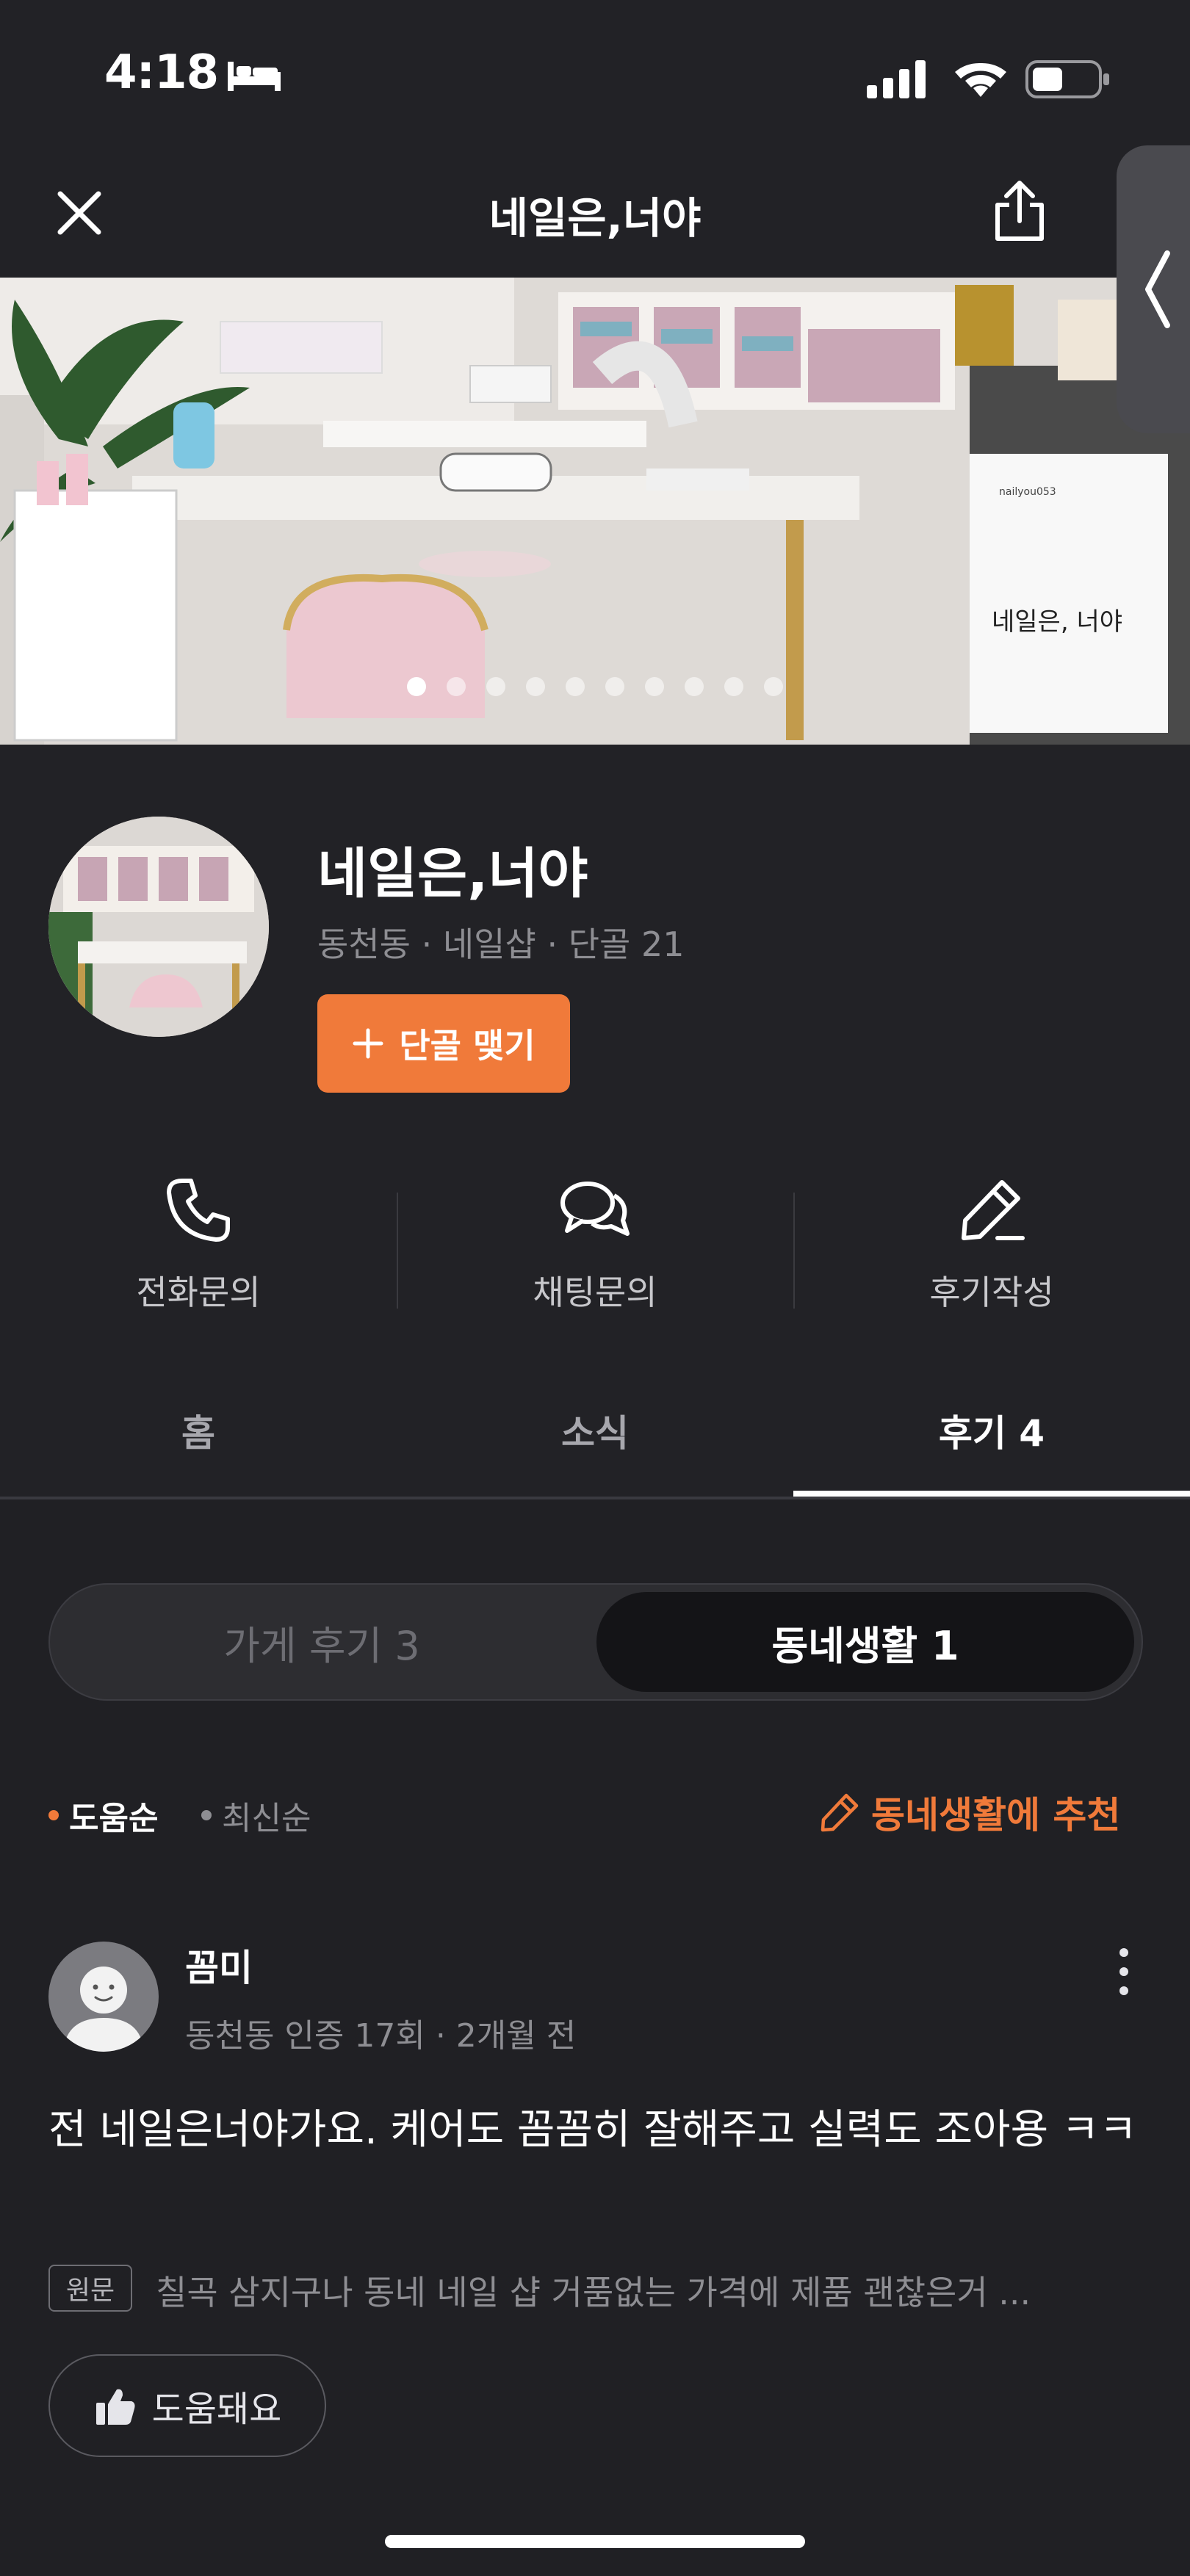  Describe the element at coordinates (595, 1209) in the screenshot. I see `chat-icon` at that location.